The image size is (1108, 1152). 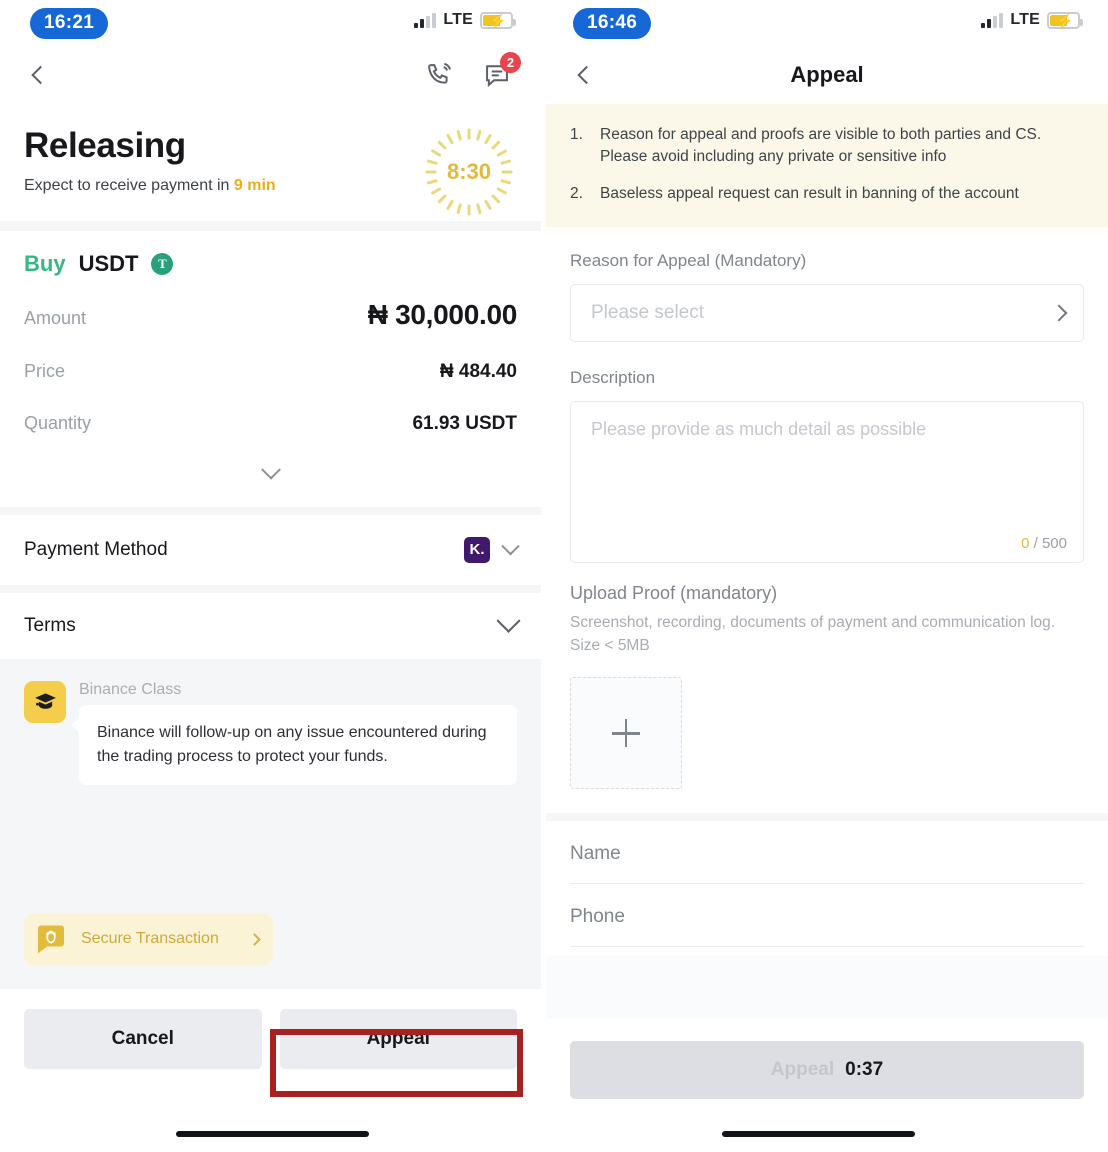 I want to click on field-underline, so click(x=827, y=947).